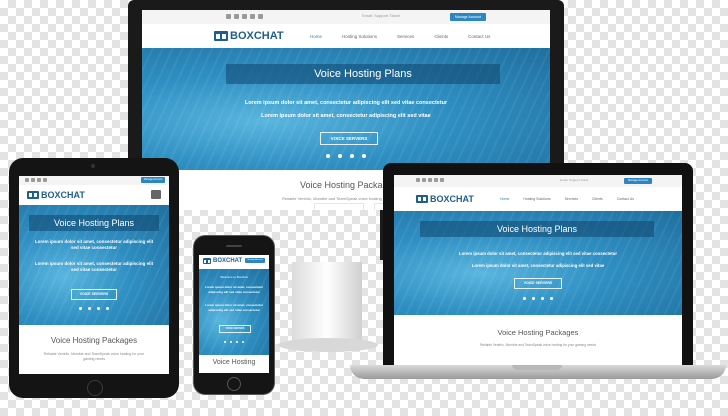 The image size is (728, 416). I want to click on desktop-carousel-dots, so click(346, 156).